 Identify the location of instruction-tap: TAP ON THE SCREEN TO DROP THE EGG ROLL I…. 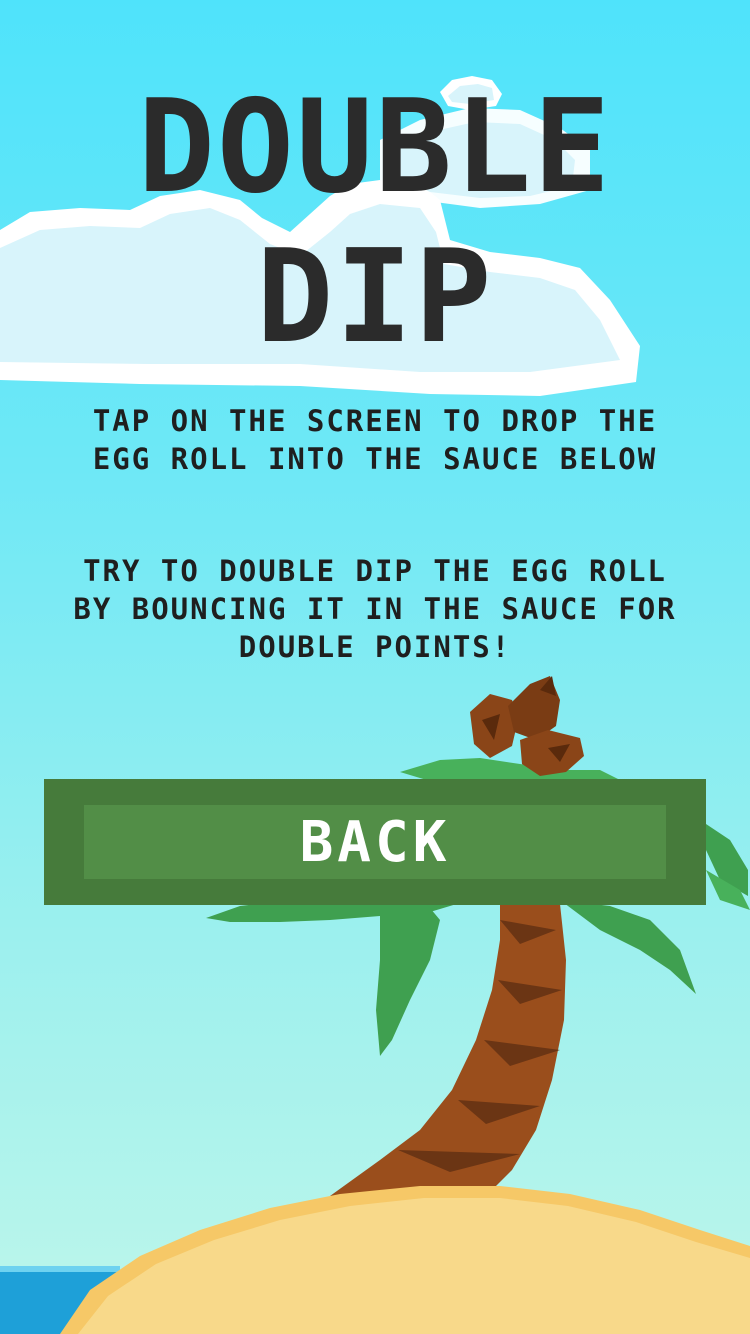
(375, 440).